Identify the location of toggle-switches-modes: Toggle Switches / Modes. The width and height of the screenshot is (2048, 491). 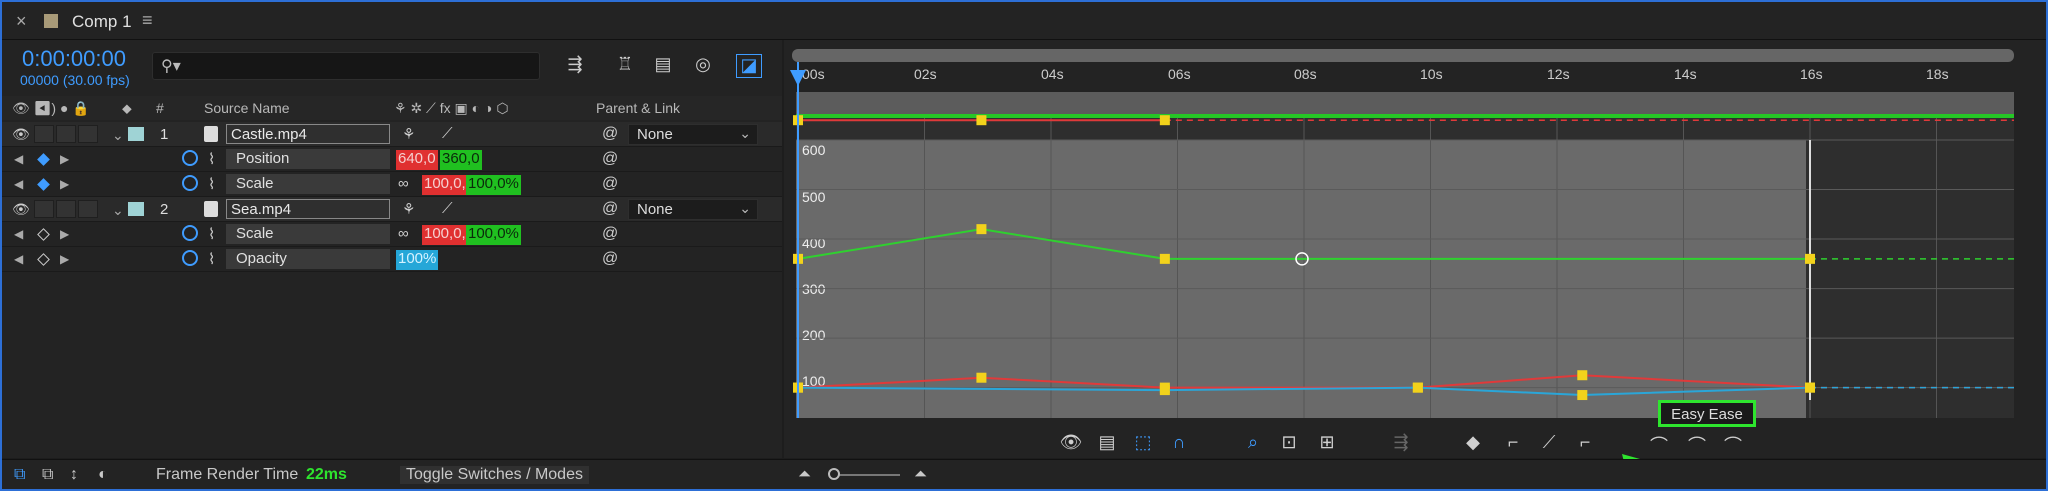
(494, 475).